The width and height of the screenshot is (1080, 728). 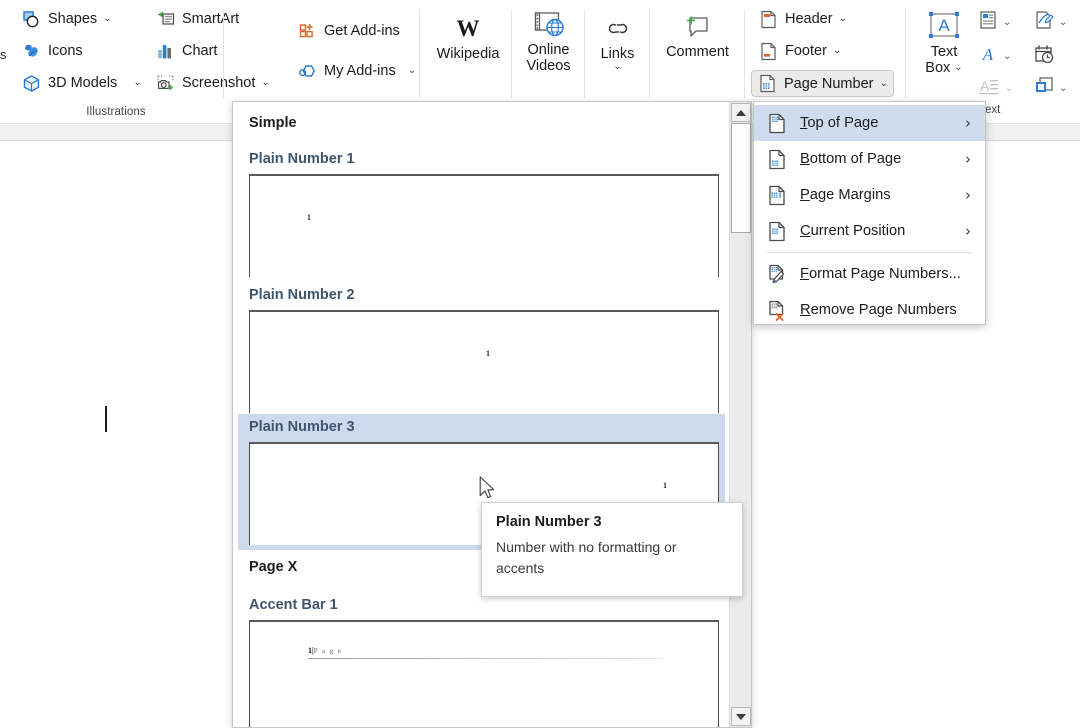 I want to click on text-box-label-box: Box, so click(x=938, y=68).